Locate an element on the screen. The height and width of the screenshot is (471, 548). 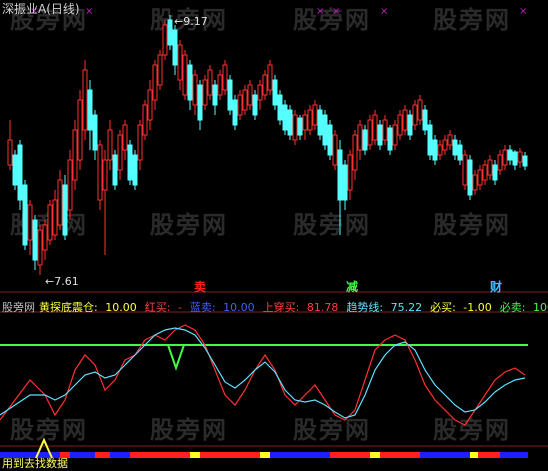
reduce-signal: 减 is located at coordinates (352, 287).